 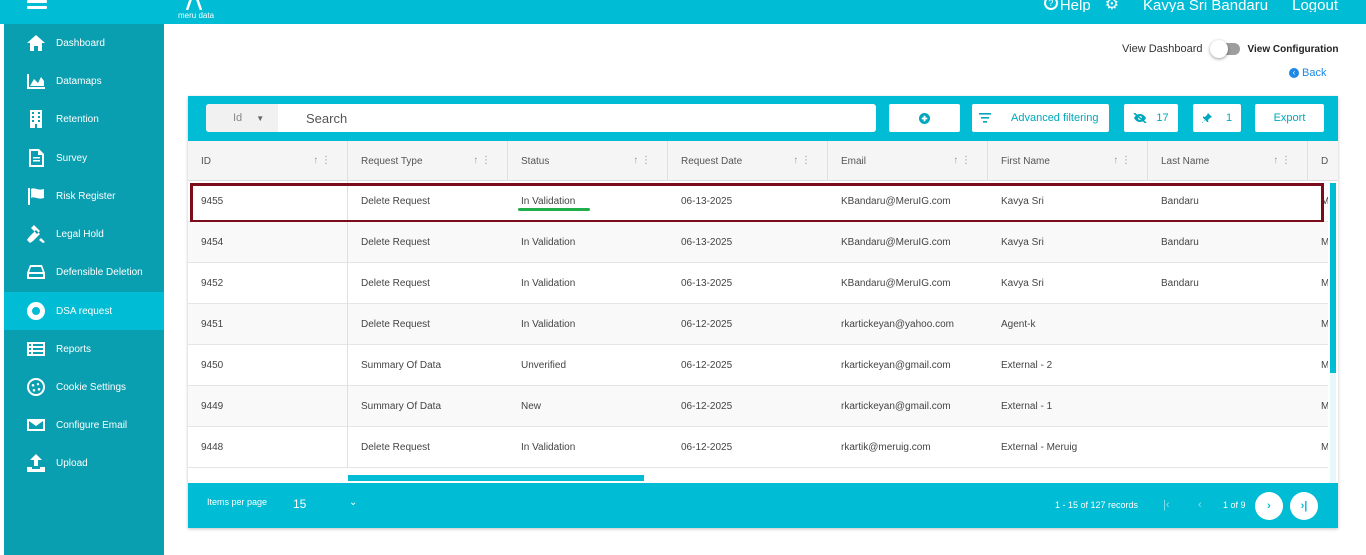 What do you see at coordinates (1217, 118) in the screenshot?
I see `pinned-columns-button: 1` at bounding box center [1217, 118].